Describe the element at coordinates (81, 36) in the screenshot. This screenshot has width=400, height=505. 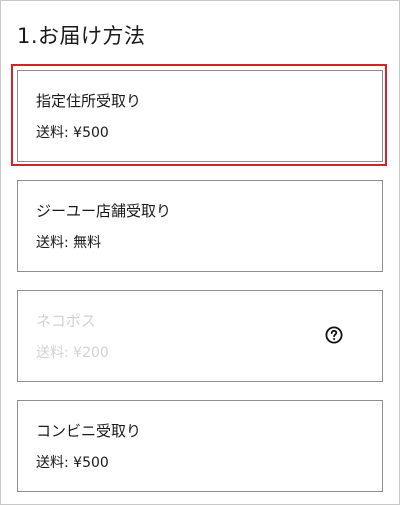
I see `section-title: 1.お届け方法` at that location.